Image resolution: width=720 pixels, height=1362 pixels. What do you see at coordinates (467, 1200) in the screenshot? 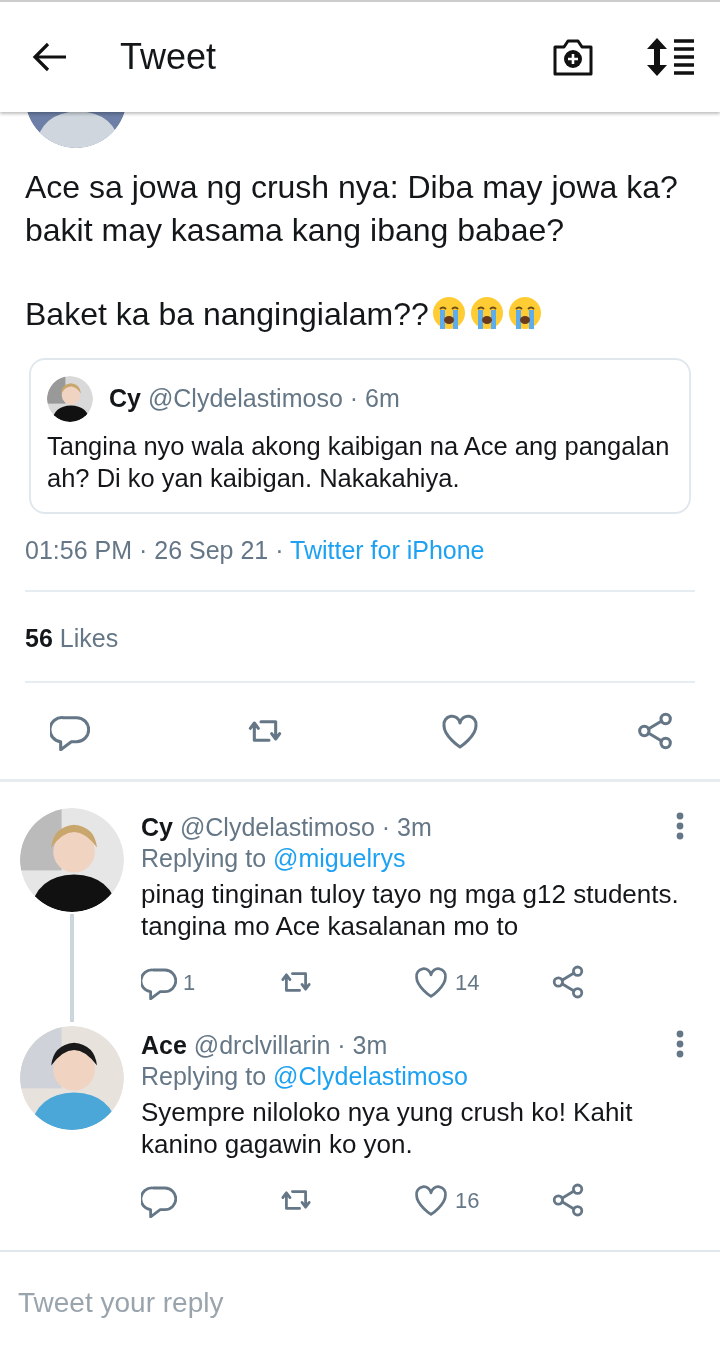
I see `like-count: 16` at bounding box center [467, 1200].